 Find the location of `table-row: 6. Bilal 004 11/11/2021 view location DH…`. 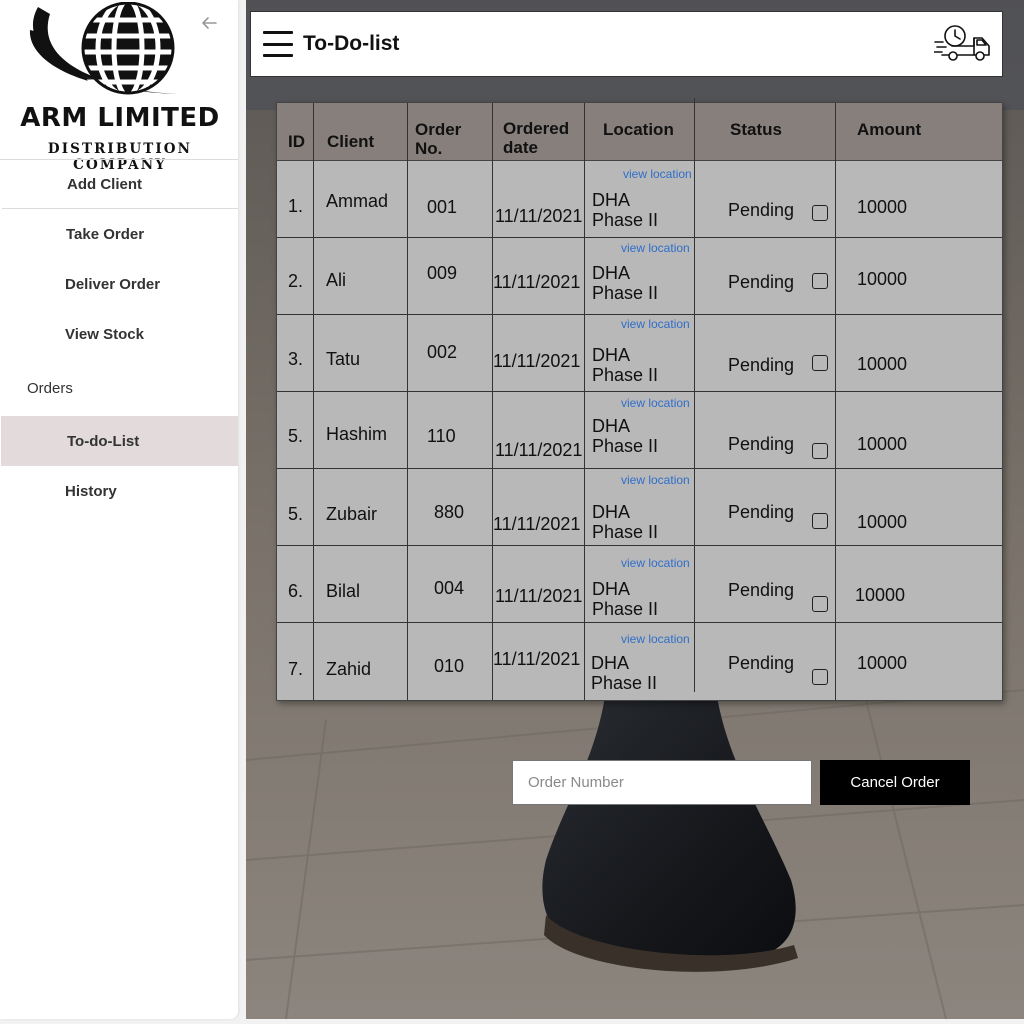

table-row: 6. Bilal 004 11/11/2021 view location DH… is located at coordinates (639, 584).